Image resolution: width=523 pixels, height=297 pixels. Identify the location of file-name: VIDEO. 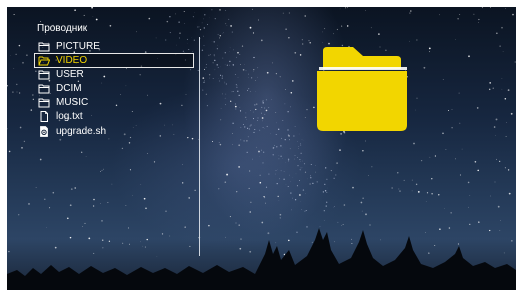
(72, 61).